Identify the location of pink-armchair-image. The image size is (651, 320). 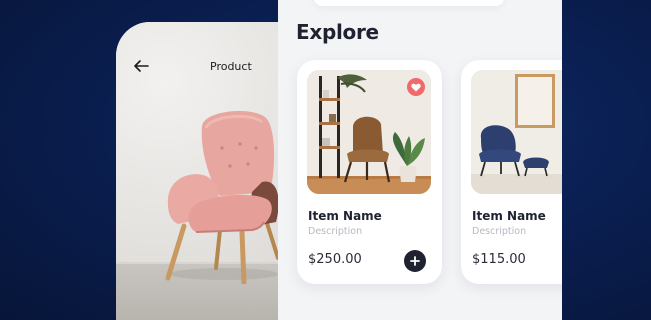
(221, 197).